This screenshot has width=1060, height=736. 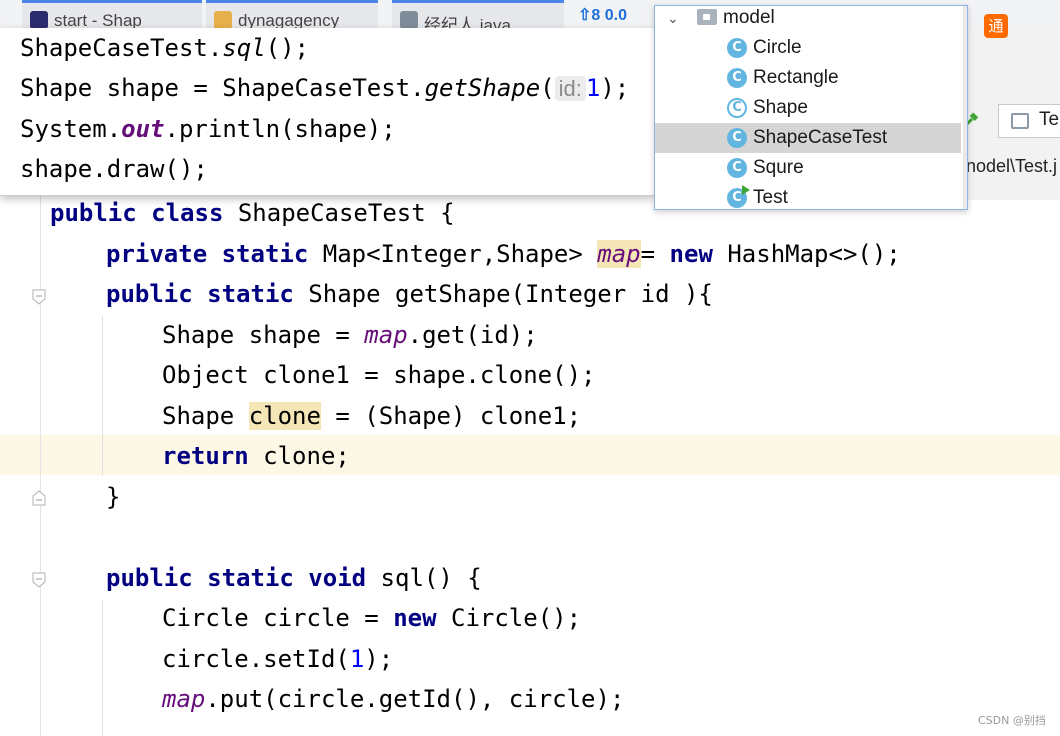 I want to click on code-line-class-decl: public class ShapeCaseTest {, so click(x=252, y=213).